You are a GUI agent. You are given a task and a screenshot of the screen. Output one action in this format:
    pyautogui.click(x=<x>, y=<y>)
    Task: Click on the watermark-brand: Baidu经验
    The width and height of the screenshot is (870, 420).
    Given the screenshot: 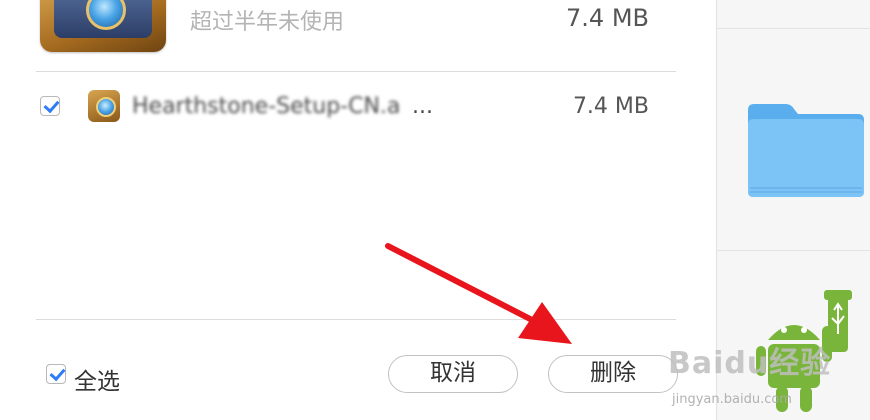 What is the action you would take?
    pyautogui.click(x=750, y=363)
    